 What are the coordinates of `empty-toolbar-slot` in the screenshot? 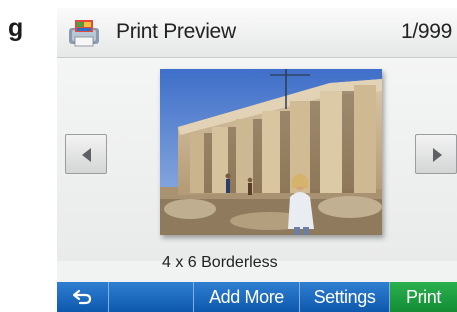 It's located at (151, 297).